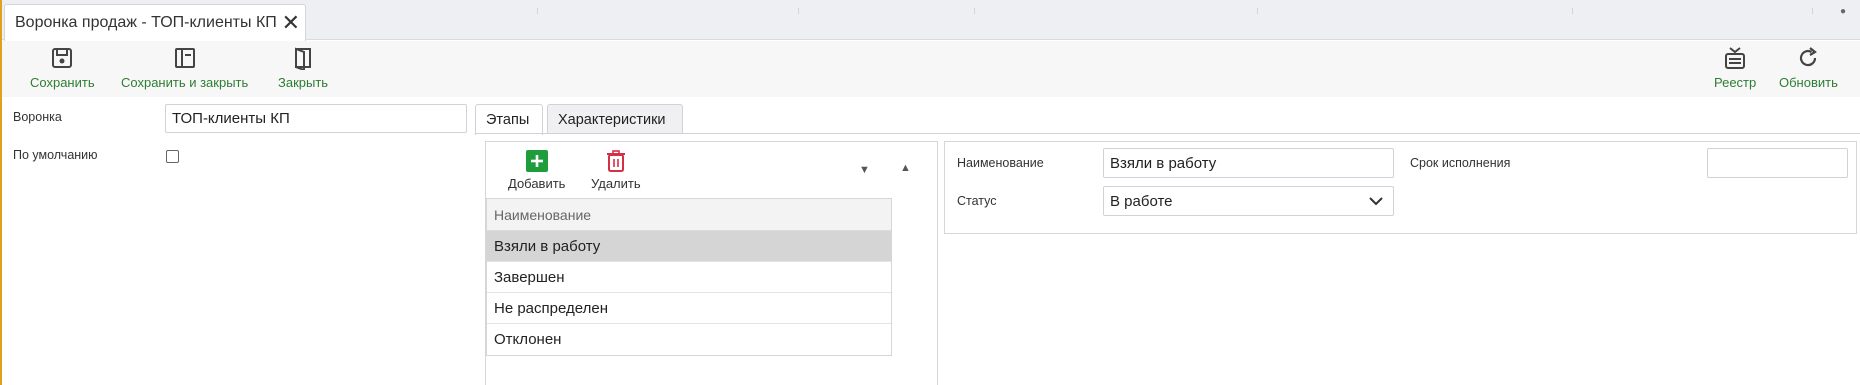 The image size is (1860, 385). Describe the element at coordinates (303, 58) in the screenshot. I see `door-icon` at that location.